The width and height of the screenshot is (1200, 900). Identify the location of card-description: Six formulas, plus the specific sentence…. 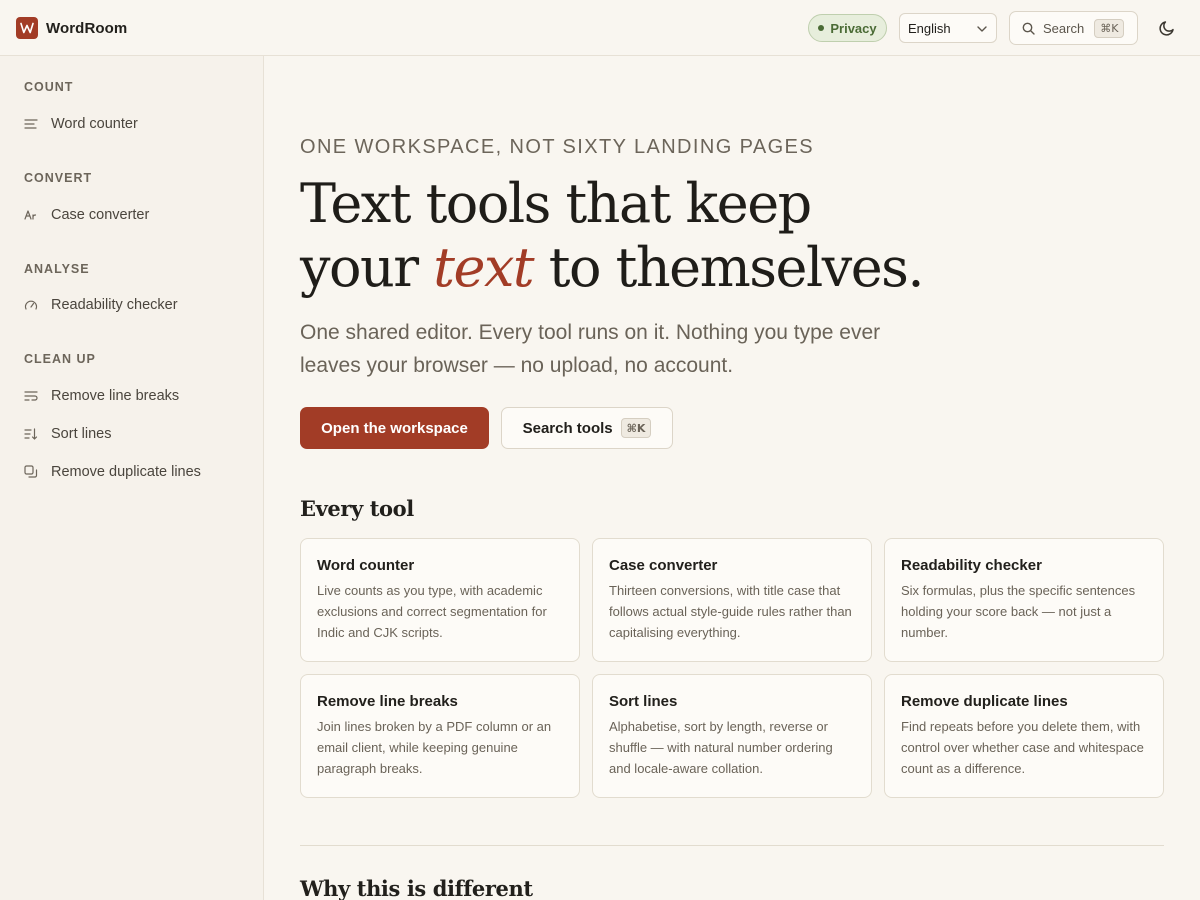
(1018, 611).